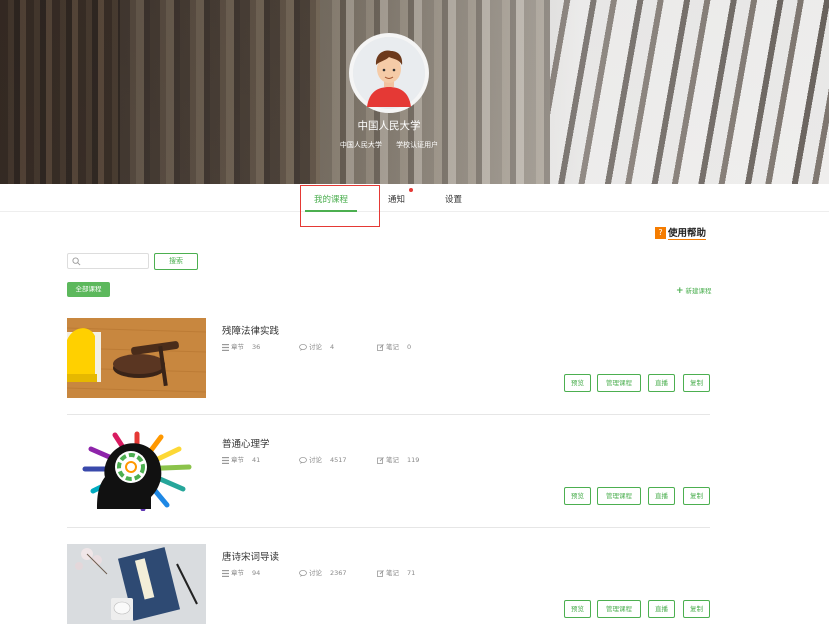  I want to click on poetry-book-image-icon, so click(136, 584).